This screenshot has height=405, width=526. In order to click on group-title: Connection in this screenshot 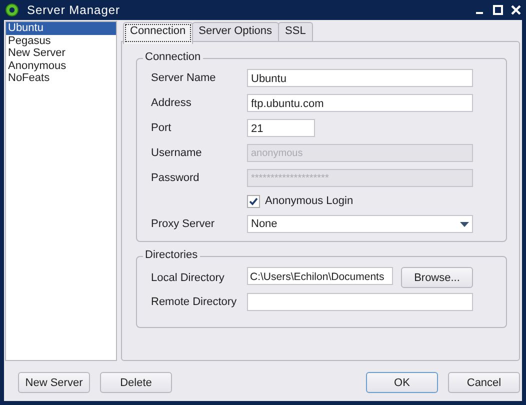, I will do `click(173, 57)`.